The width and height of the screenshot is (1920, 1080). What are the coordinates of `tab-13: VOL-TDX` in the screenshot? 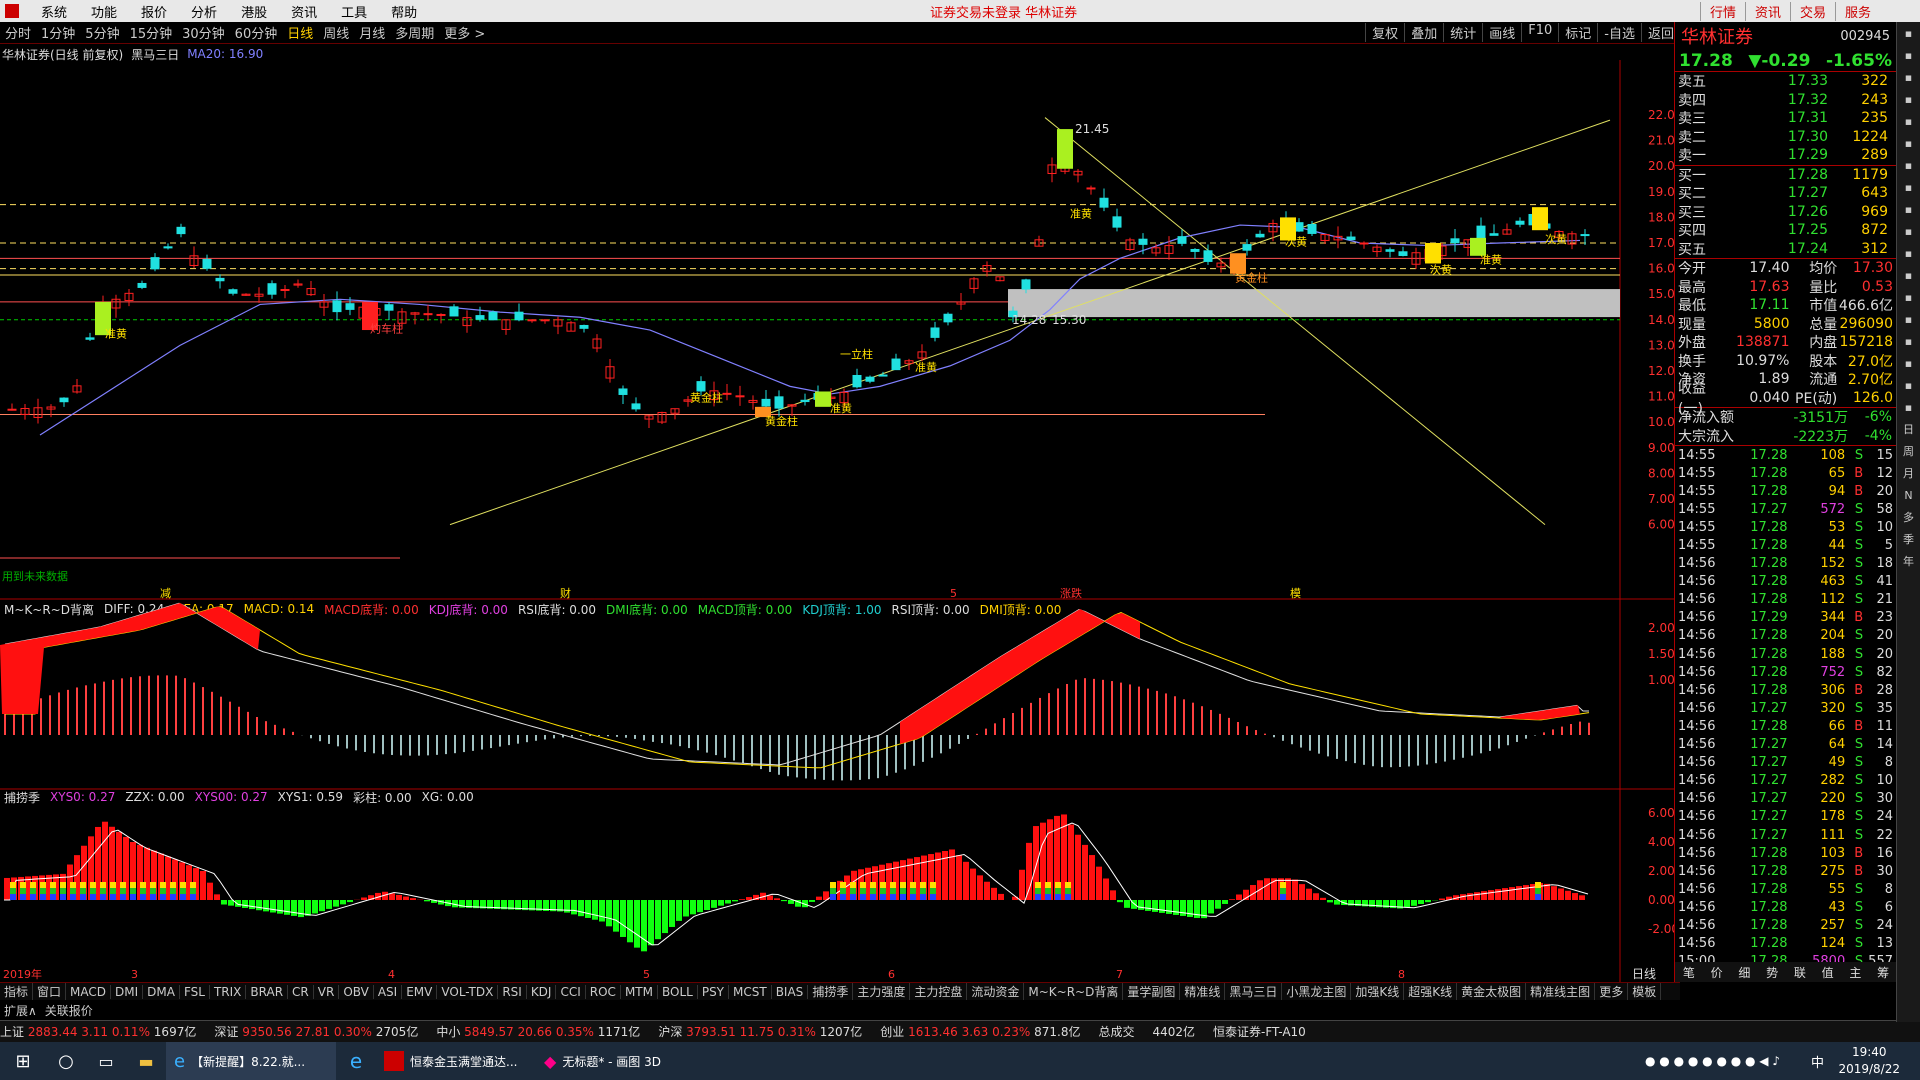 It's located at (468, 991).